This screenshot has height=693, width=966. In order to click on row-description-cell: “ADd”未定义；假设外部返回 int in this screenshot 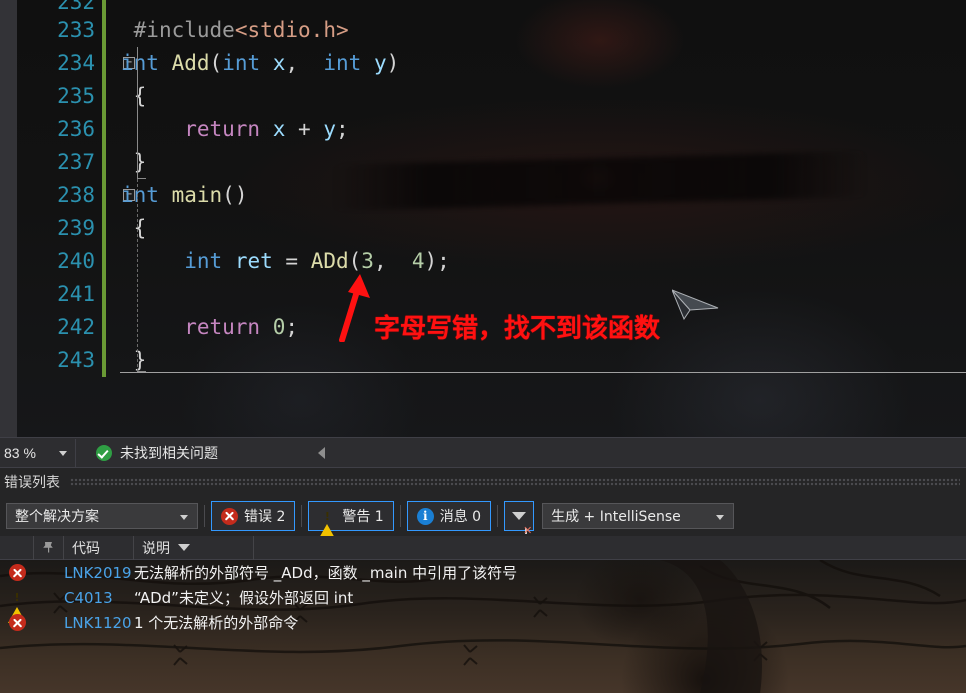, I will do `click(244, 598)`.